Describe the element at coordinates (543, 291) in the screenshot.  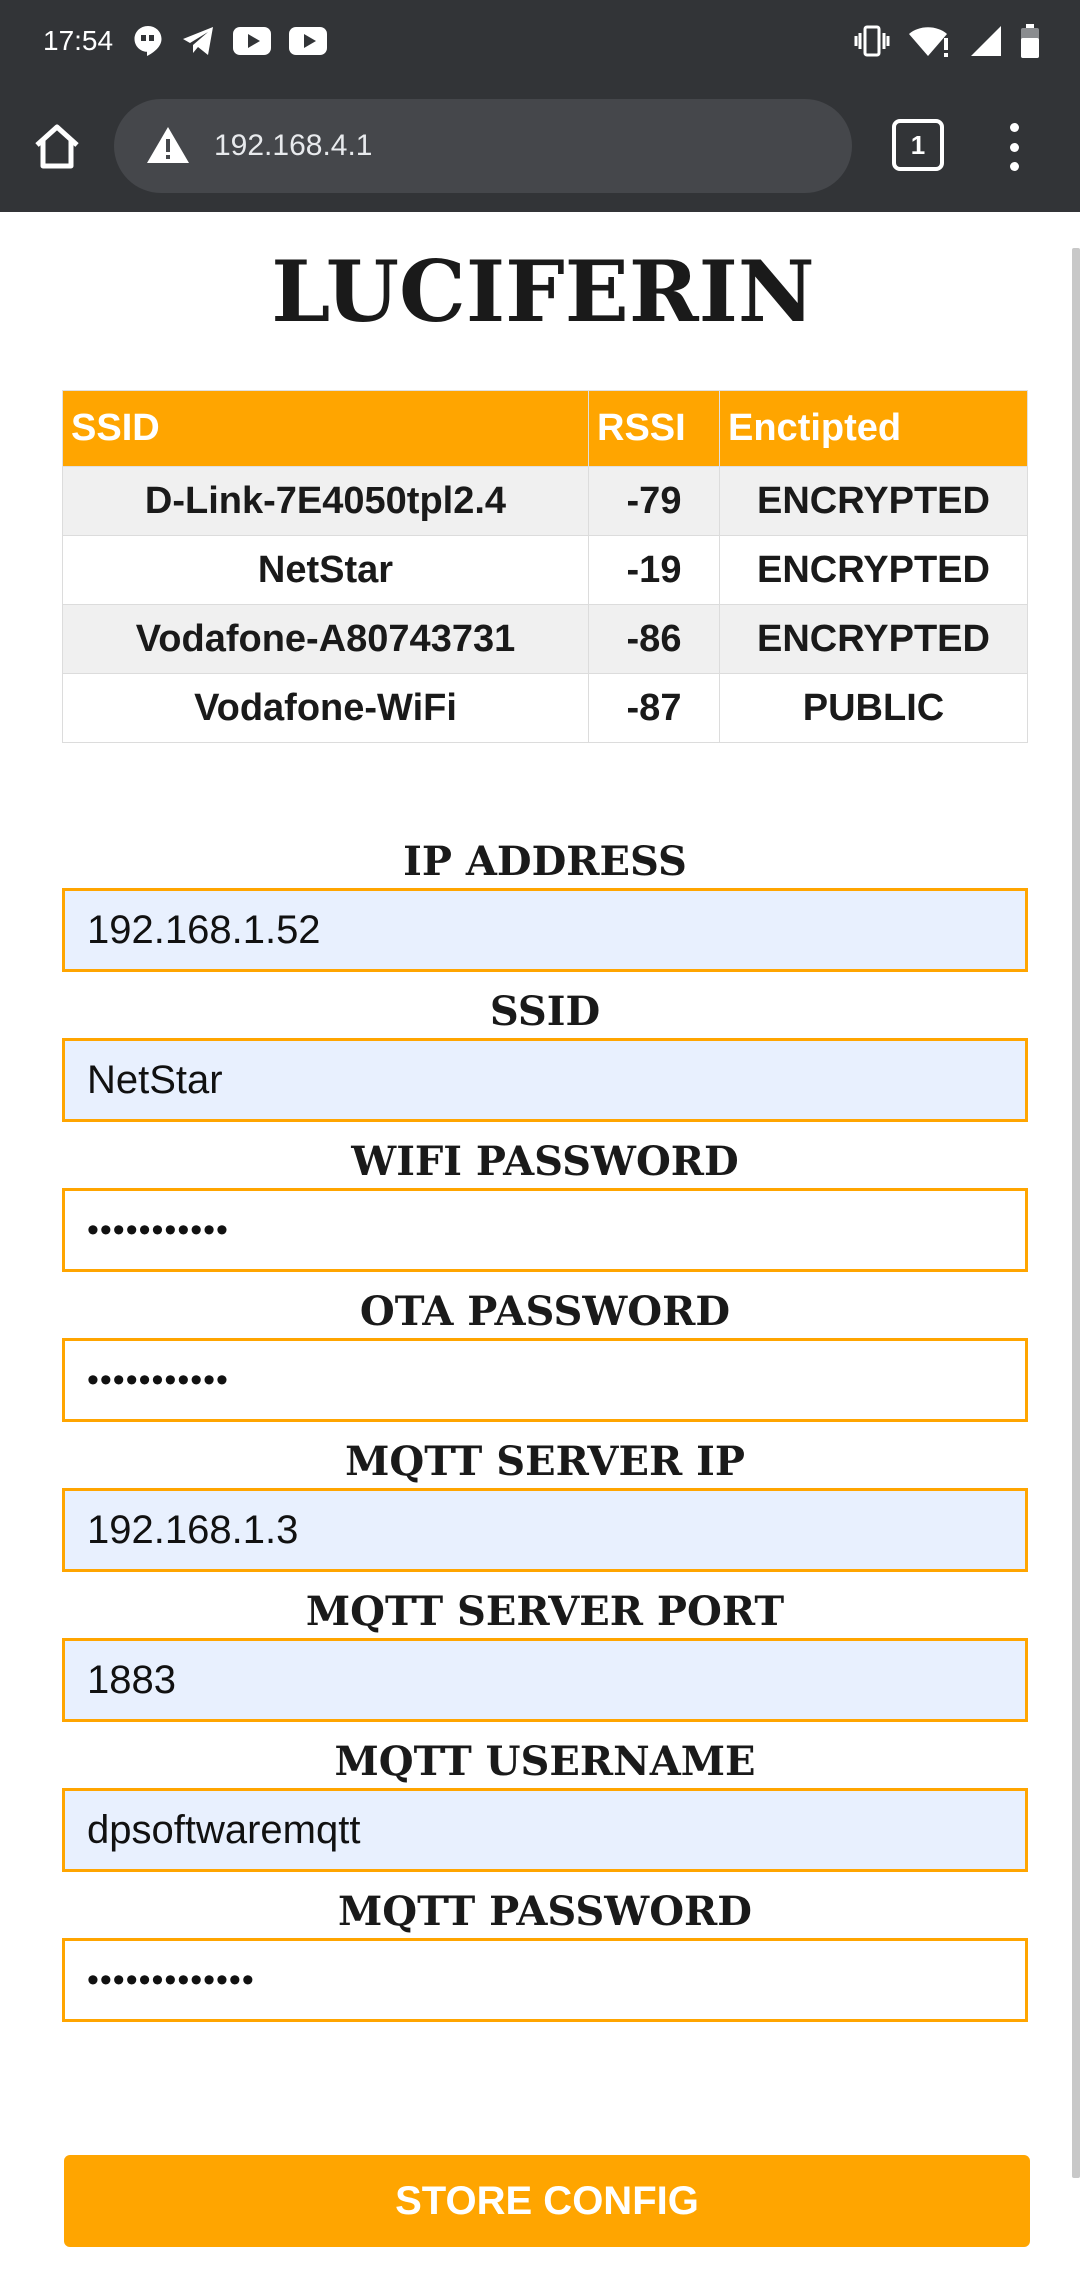
I see `page-title: LUCIFERIN` at that location.